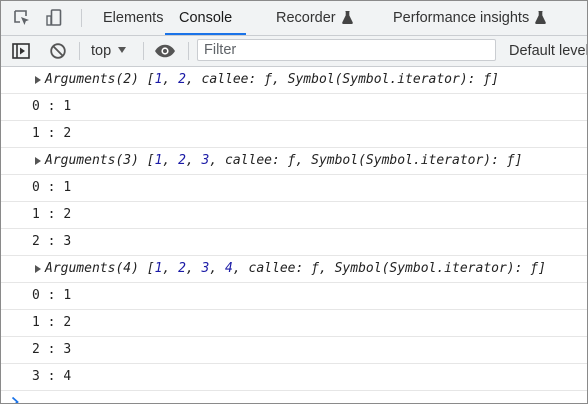 Image resolution: width=588 pixels, height=404 pixels. I want to click on tab-label: Recorder, so click(306, 18).